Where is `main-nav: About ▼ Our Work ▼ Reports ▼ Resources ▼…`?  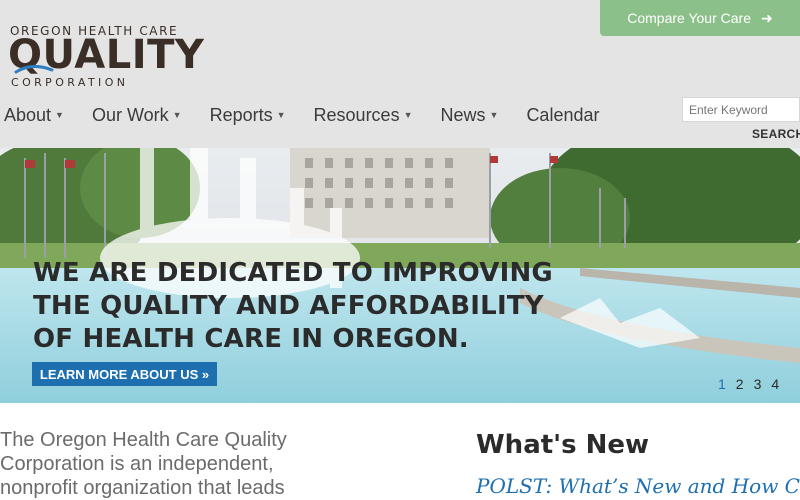
main-nav: About ▼ Our Work ▼ Reports ▼ Resources ▼… is located at coordinates (313, 115).